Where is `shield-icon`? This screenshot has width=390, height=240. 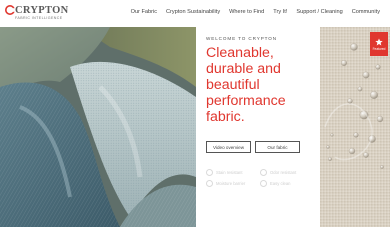 shield-icon is located at coordinates (209, 183).